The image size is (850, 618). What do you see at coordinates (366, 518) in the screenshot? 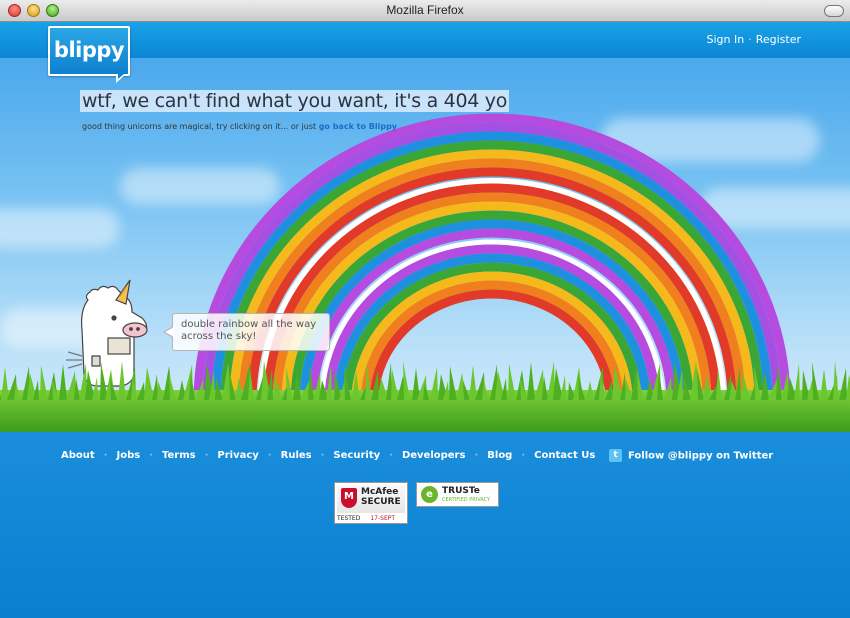
I see `mcafee-tested-line: TESTED 17-SEPT` at bounding box center [366, 518].